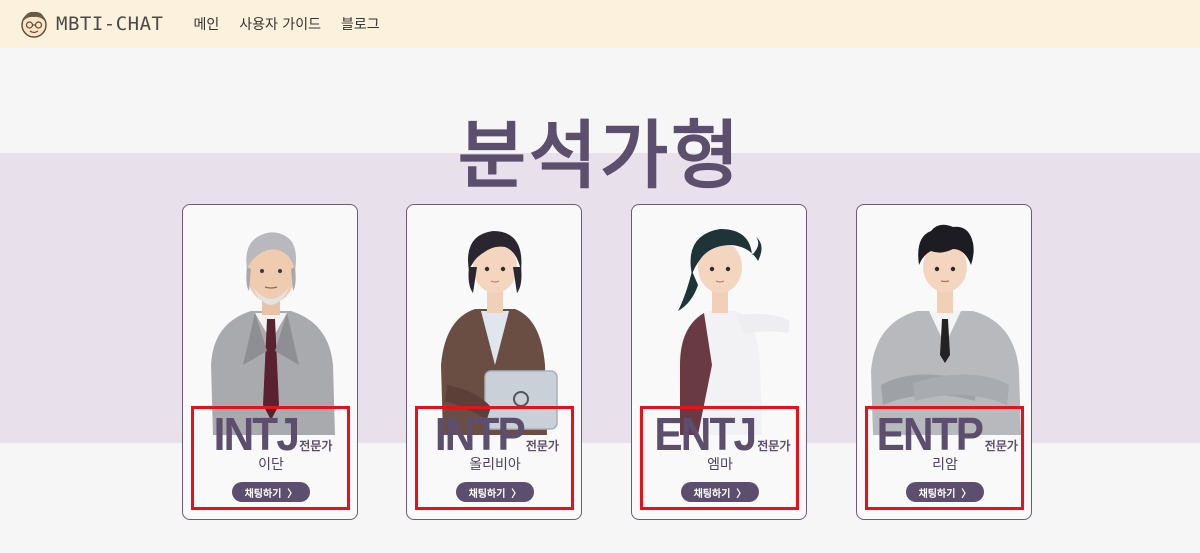 The width and height of the screenshot is (1200, 553). I want to click on chat-button-intp: 채팅하기 〉, so click(495, 492).